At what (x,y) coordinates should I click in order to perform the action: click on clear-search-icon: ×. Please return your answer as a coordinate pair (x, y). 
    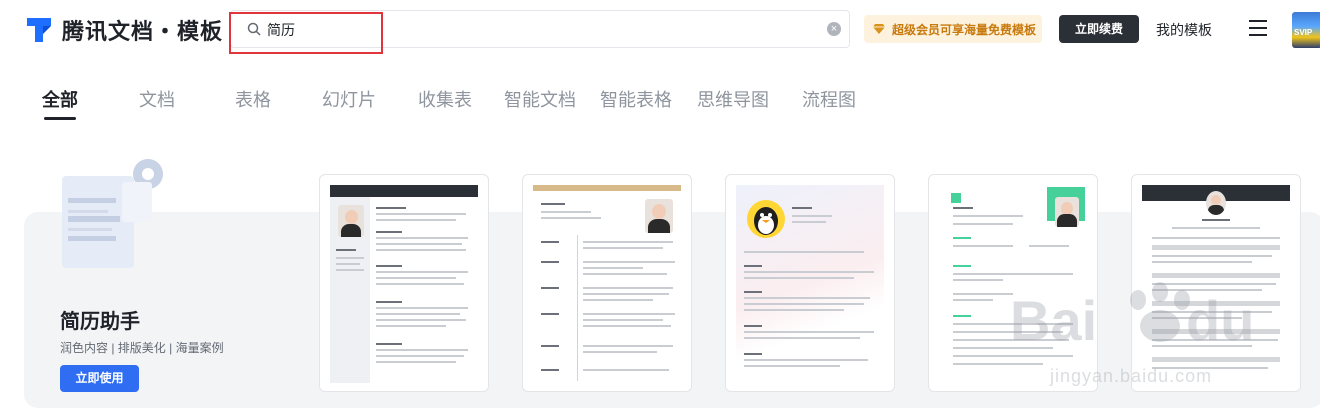
    Looking at the image, I should click on (834, 29).